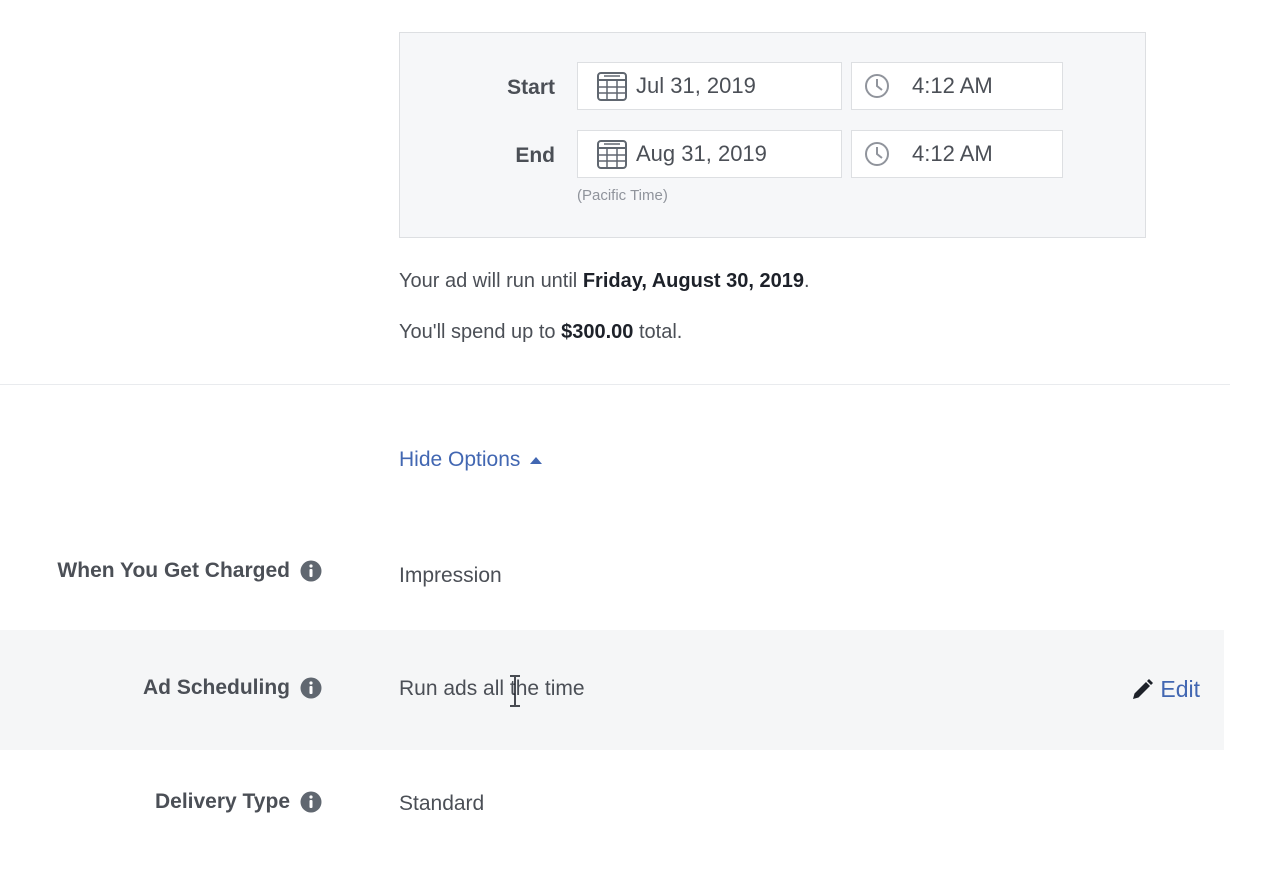 Image resolution: width=1266 pixels, height=896 pixels. I want to click on start-date-value: Jul 31, 2019, so click(696, 85).